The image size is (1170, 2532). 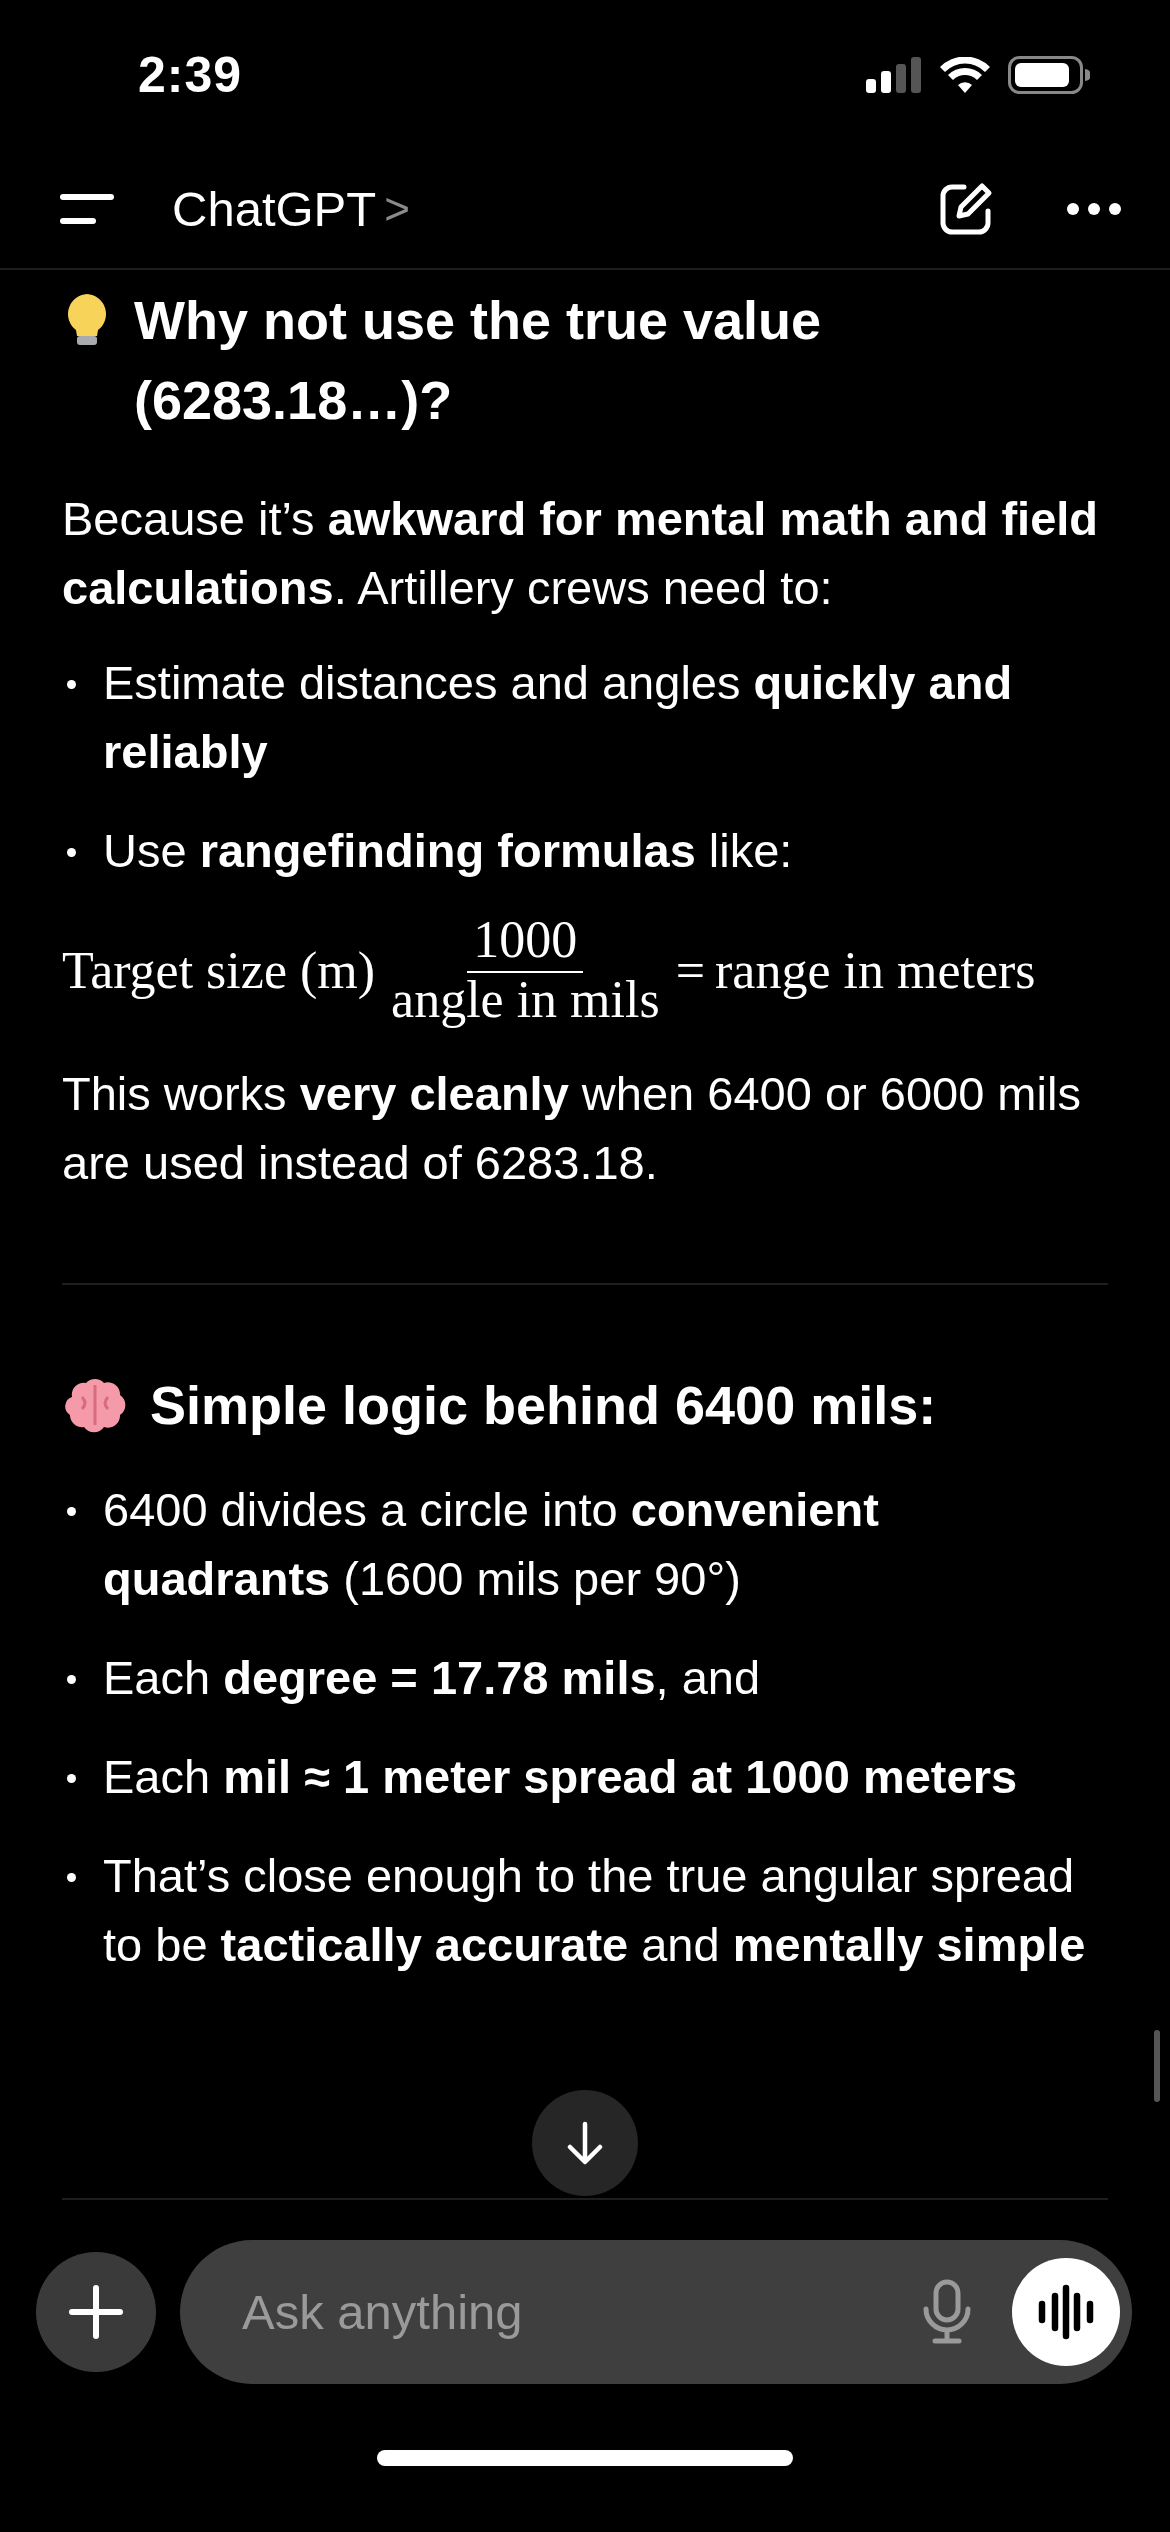 I want to click on list-item-text: Estimate distances and angles quickly and reliably, so click(x=558, y=717).